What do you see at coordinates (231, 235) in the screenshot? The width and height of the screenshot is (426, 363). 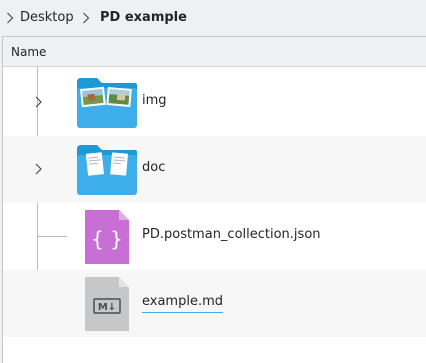 I see `file-name: PD.postman_collection.json` at bounding box center [231, 235].